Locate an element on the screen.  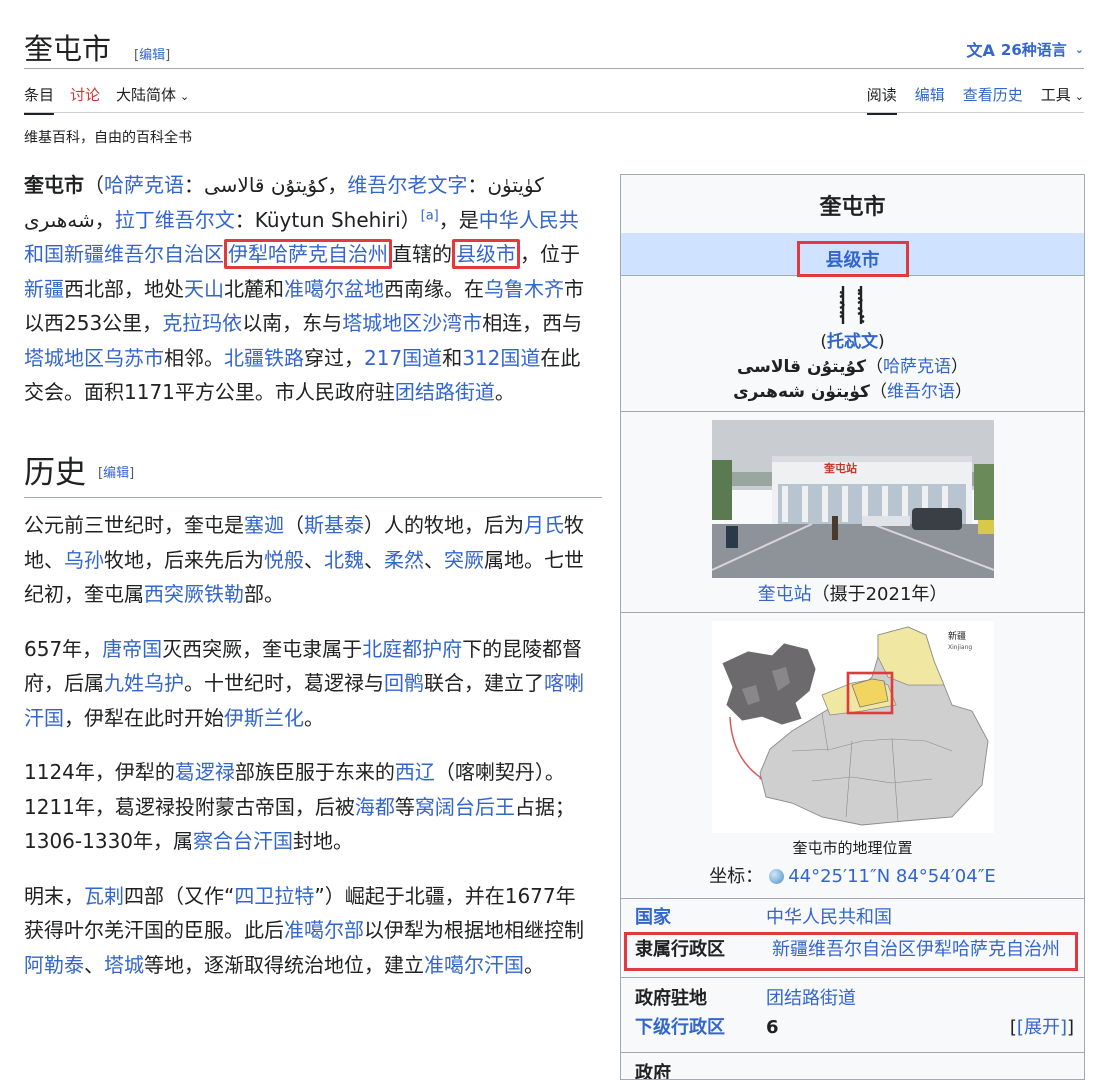
map-label-xinjiang-en: Xinjiang is located at coordinates (960, 647).